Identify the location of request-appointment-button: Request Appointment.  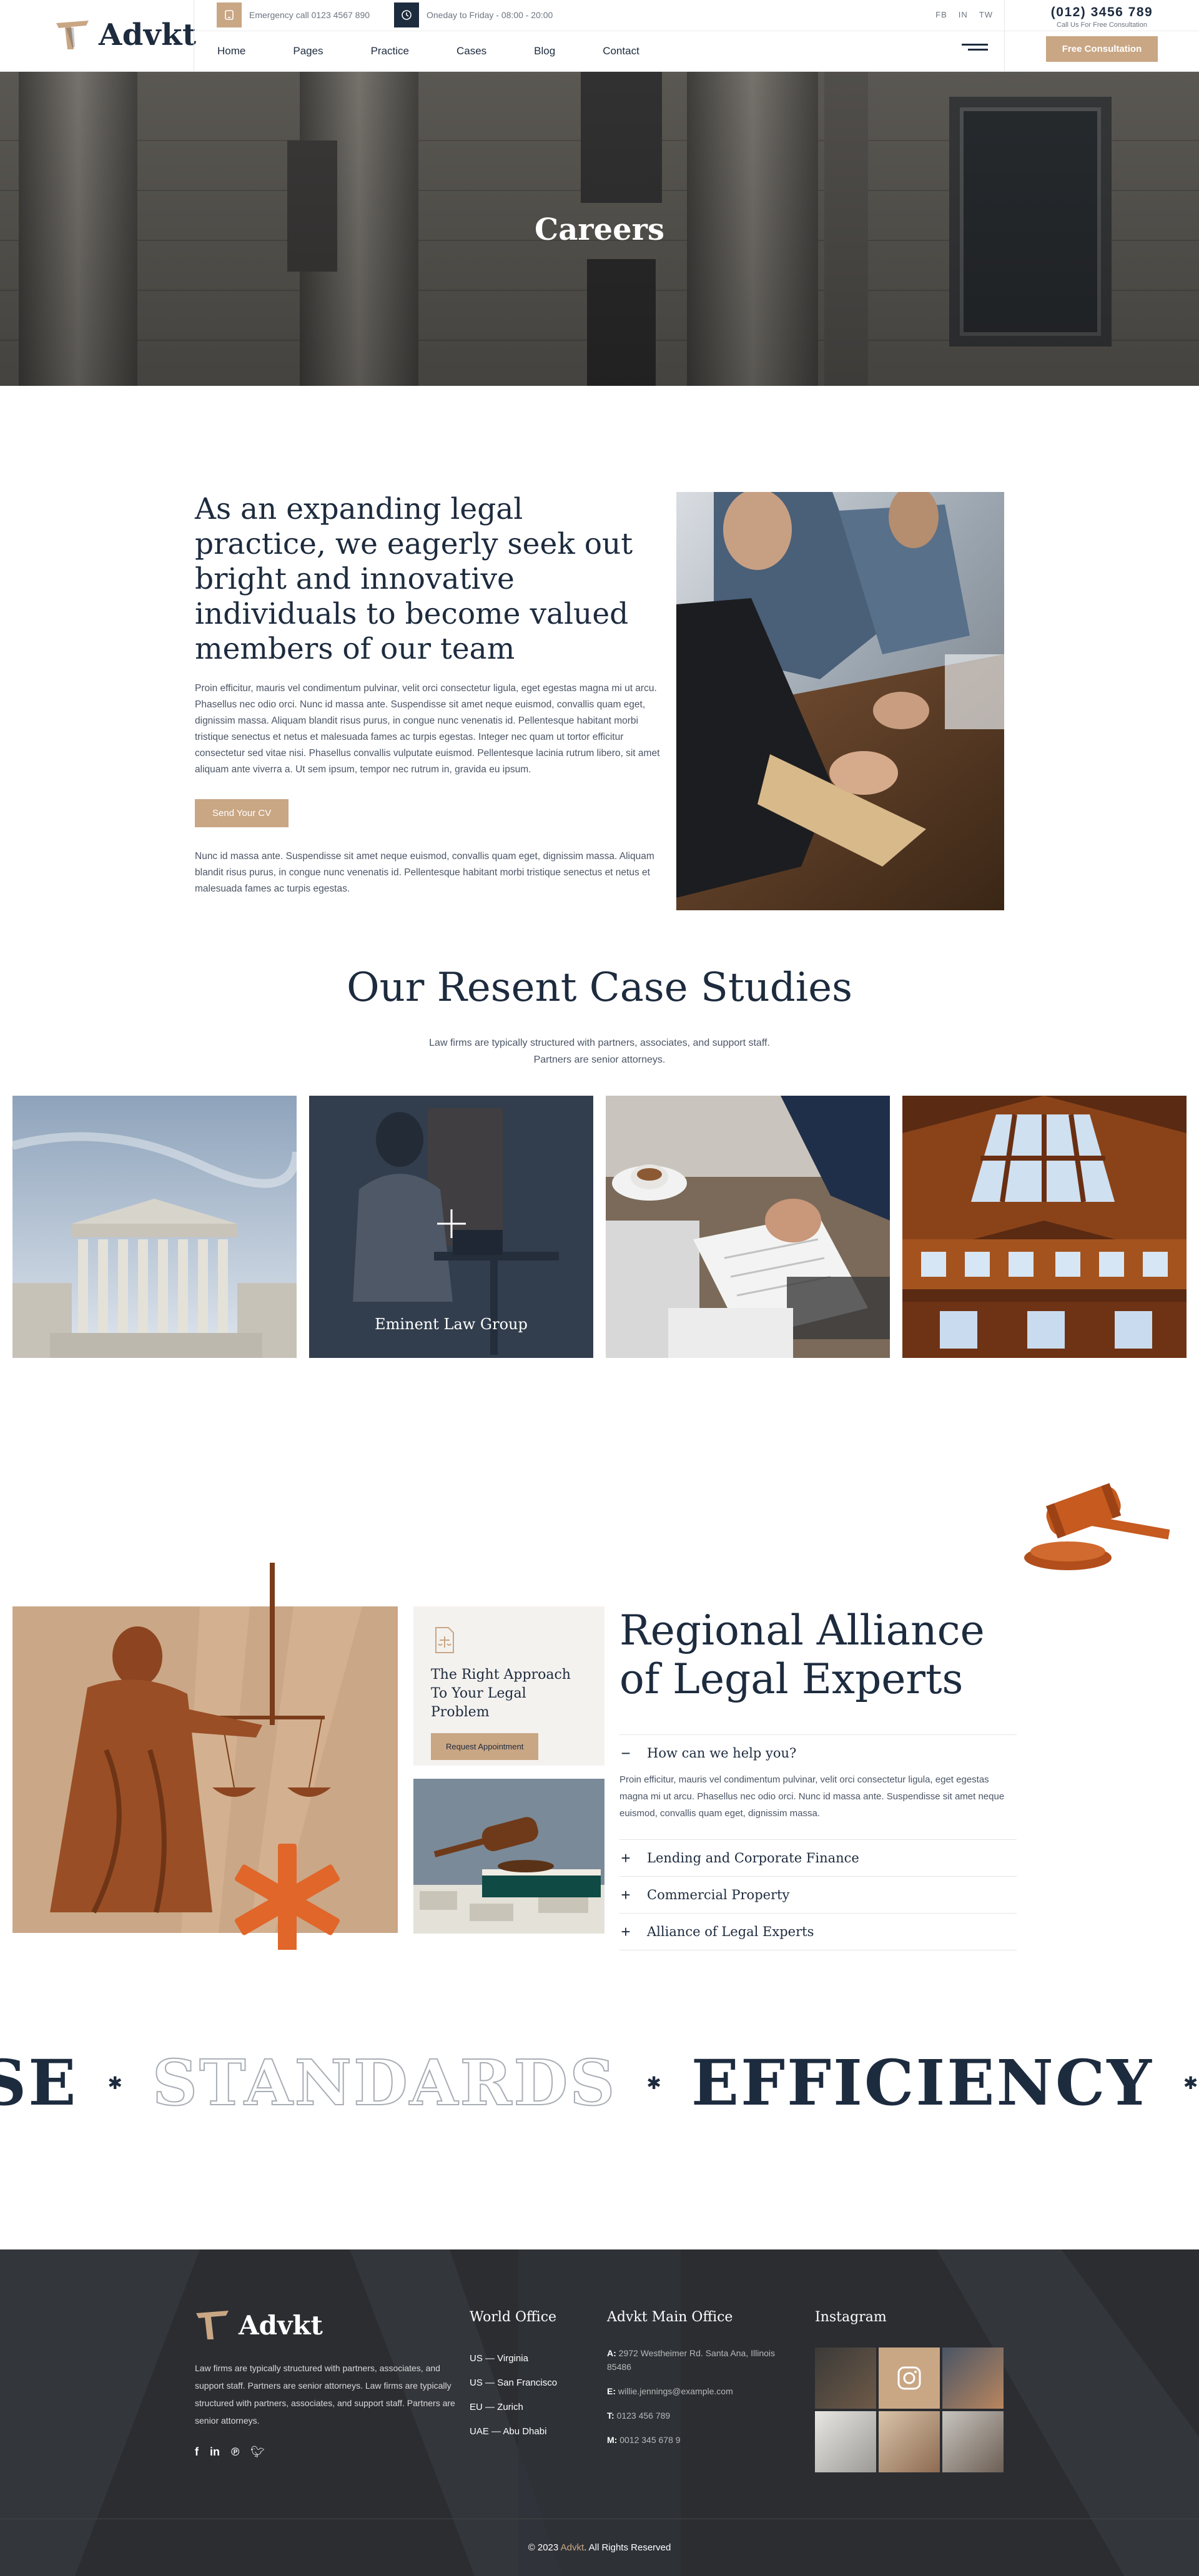
(485, 1746).